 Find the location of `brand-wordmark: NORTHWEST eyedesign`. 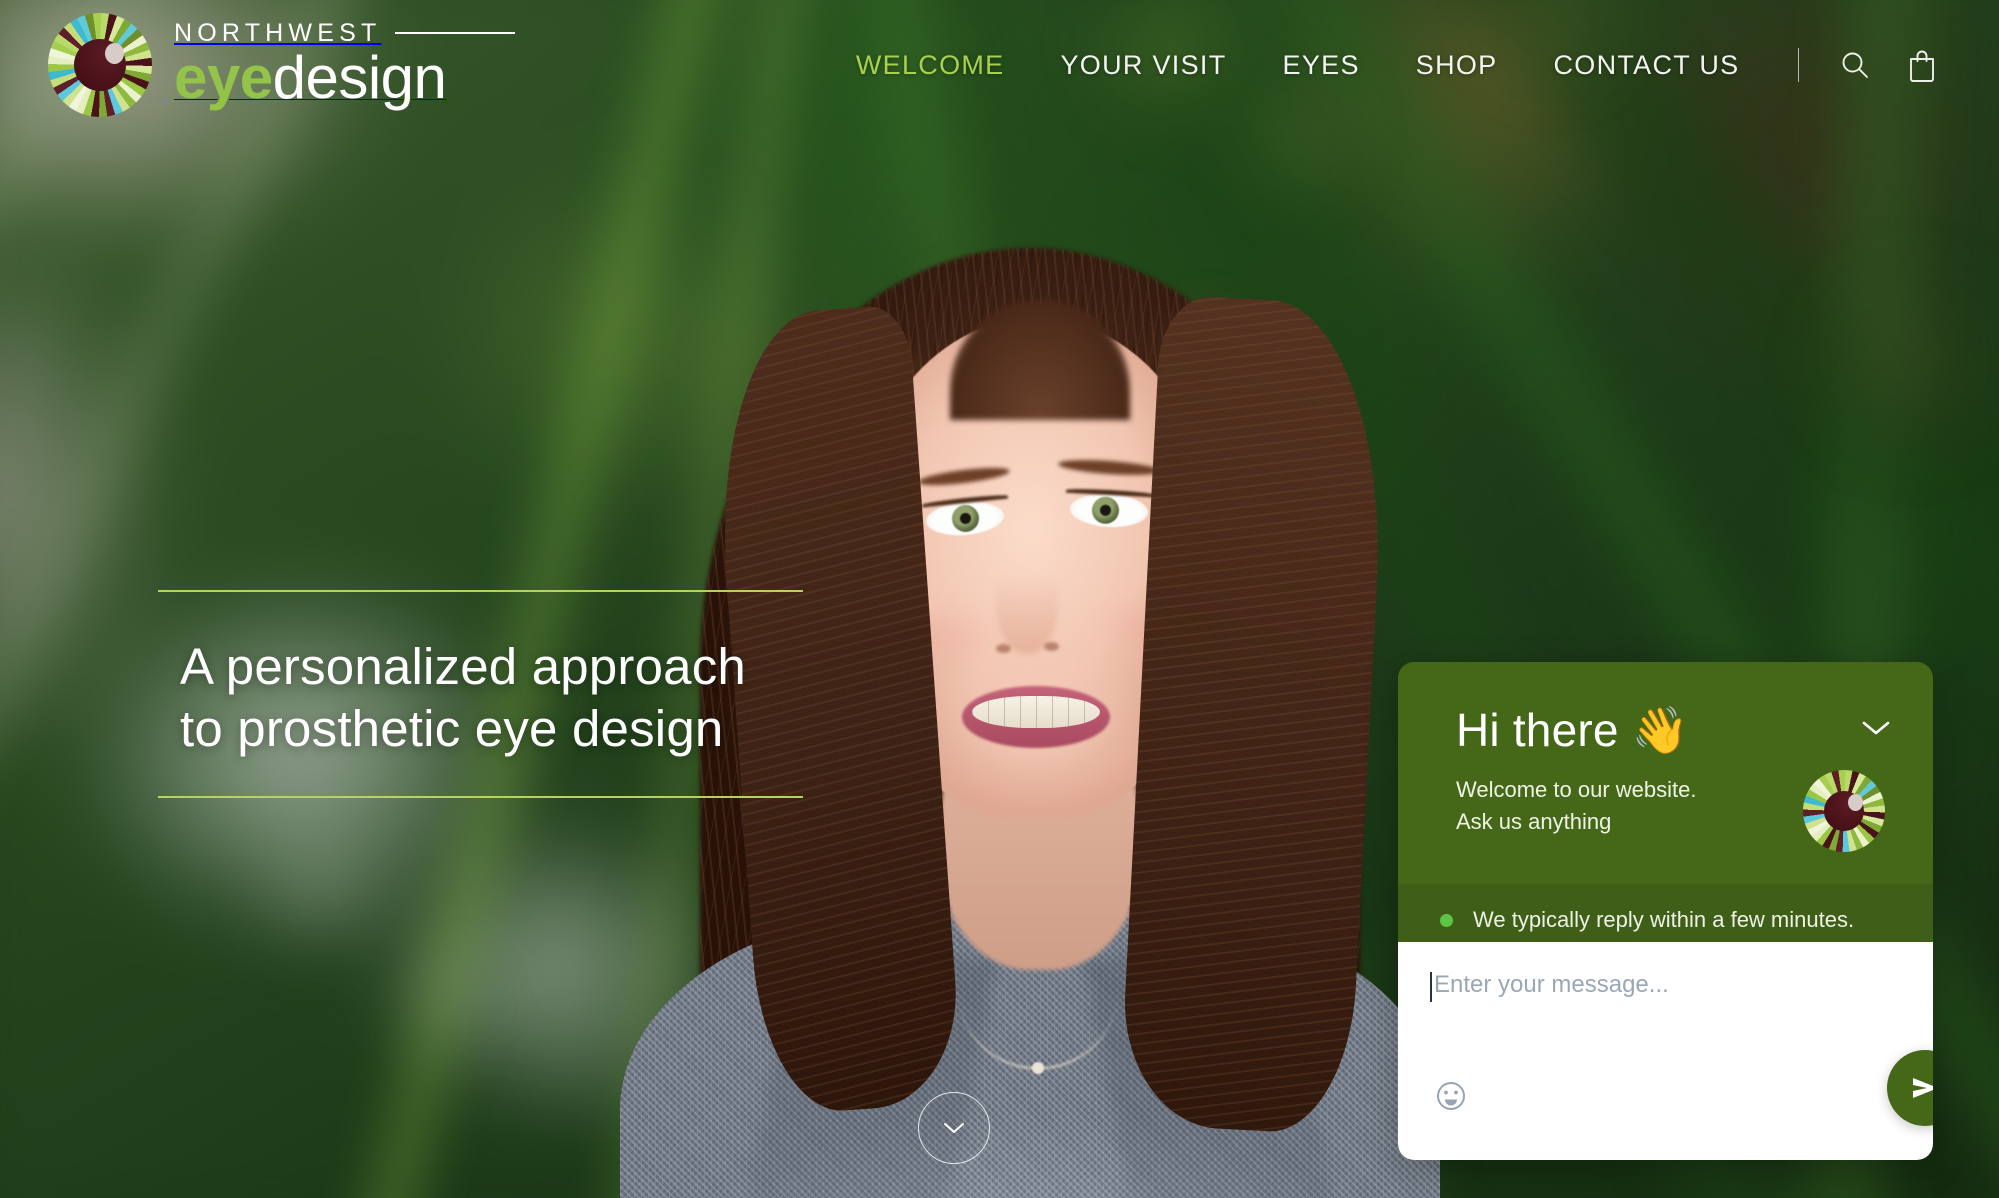

brand-wordmark: NORTHWEST eyedesign is located at coordinates (345, 64).